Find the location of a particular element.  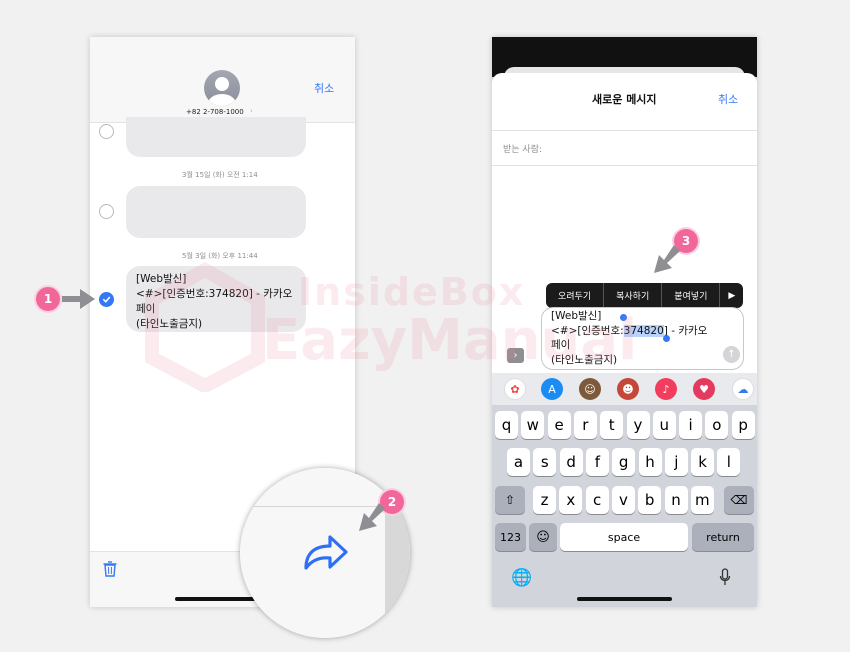

compose-cancel-button: 취소 is located at coordinates (728, 99).